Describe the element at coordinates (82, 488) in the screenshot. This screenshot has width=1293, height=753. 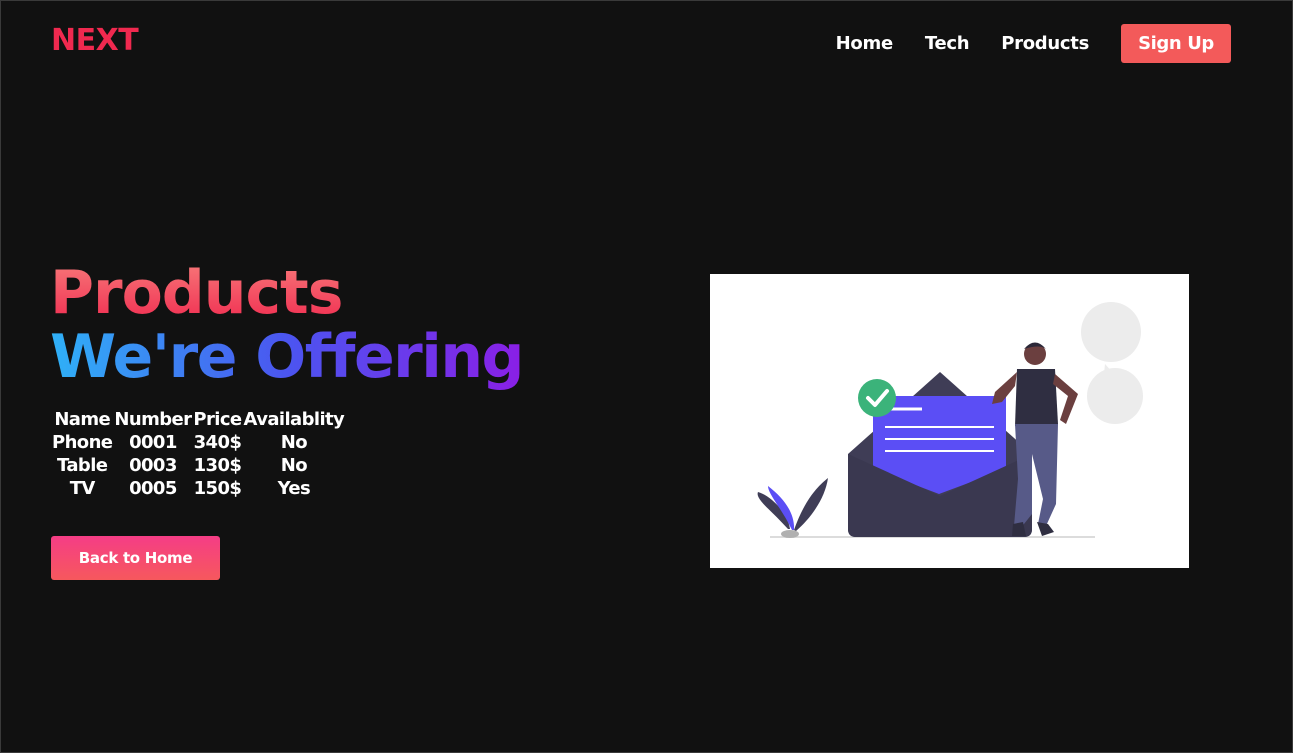
I see `cell-name: TV` at that location.